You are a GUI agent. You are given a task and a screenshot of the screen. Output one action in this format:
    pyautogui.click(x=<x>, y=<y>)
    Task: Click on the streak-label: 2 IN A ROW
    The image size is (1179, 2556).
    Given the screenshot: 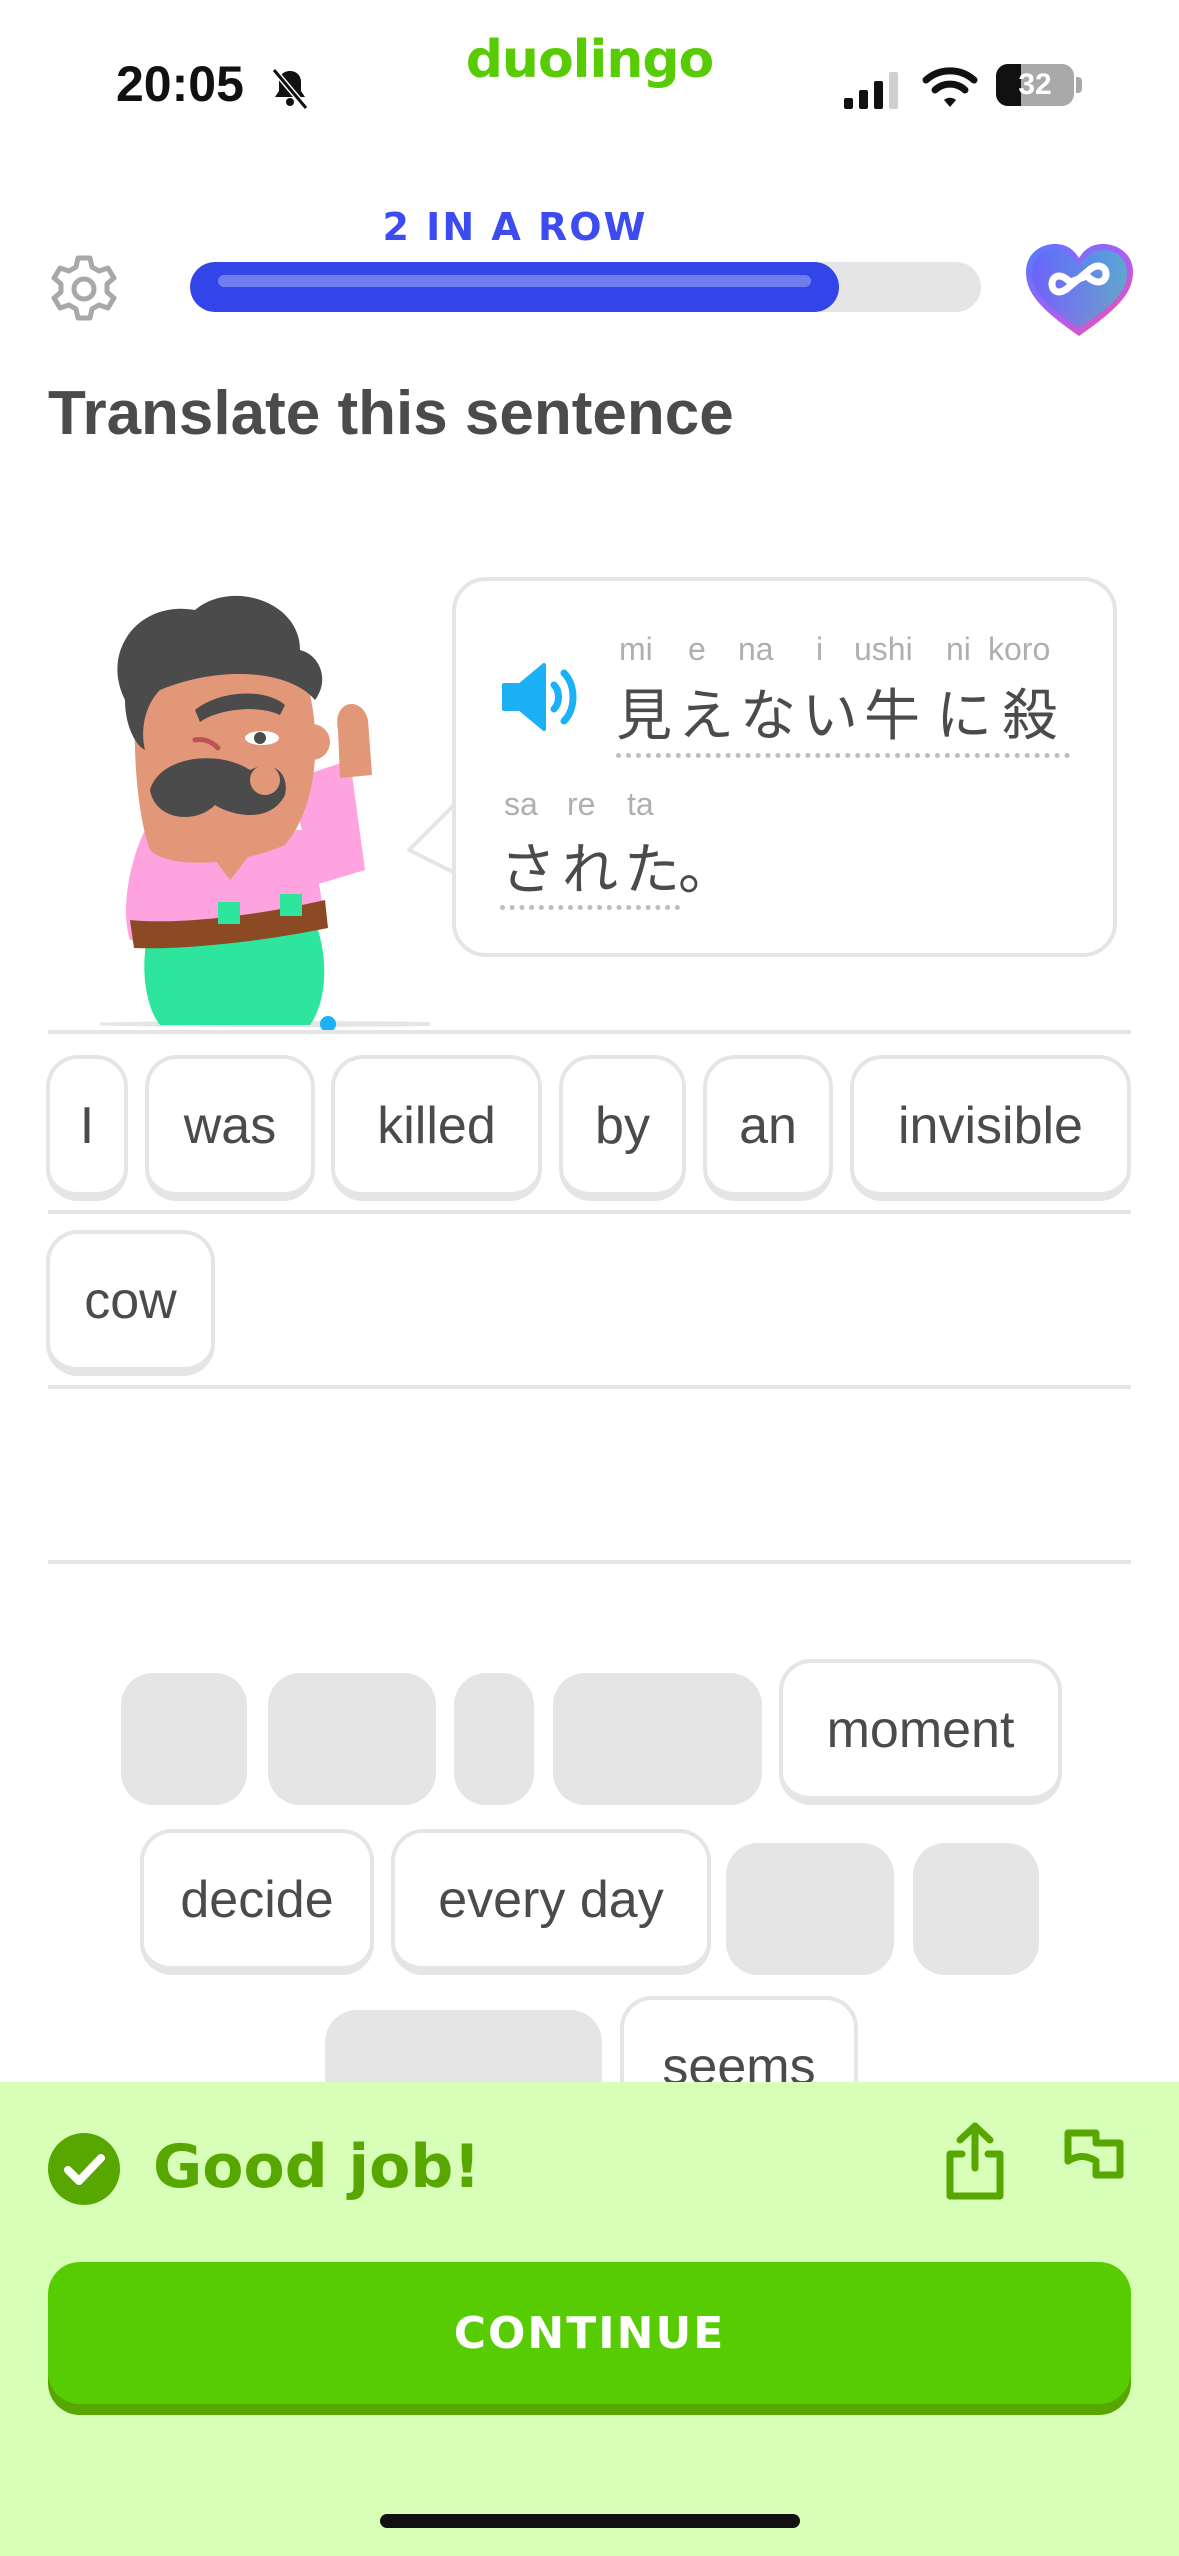 What is the action you would take?
    pyautogui.click(x=515, y=227)
    